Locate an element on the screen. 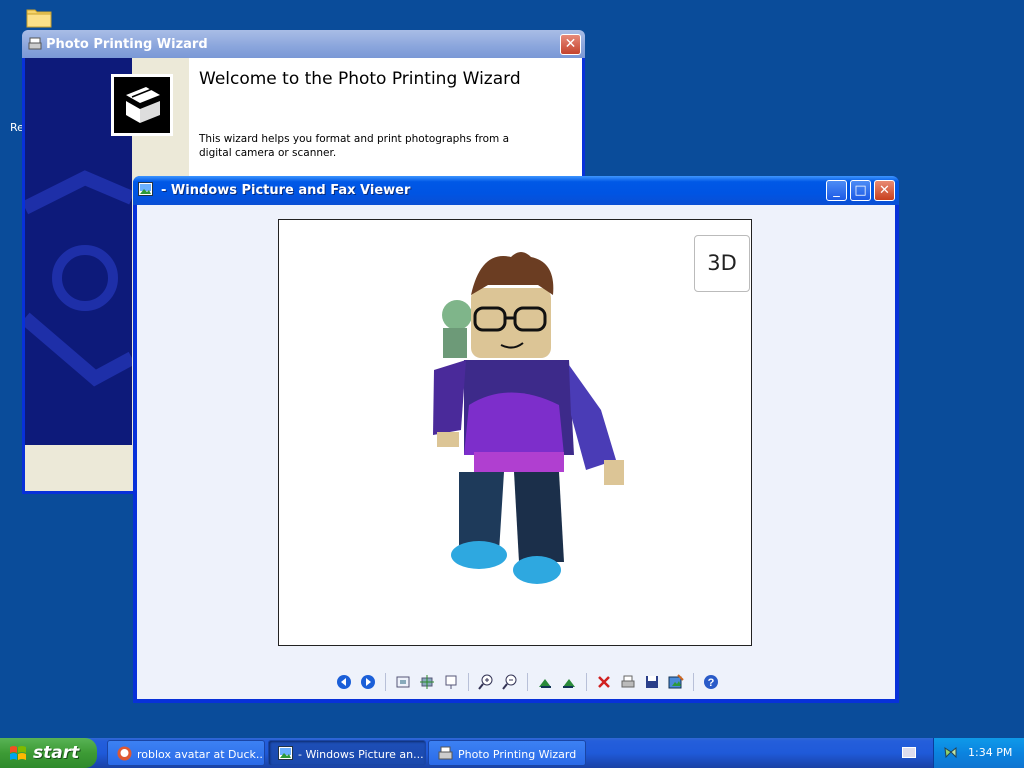 The height and width of the screenshot is (768, 1024). folder-icon is located at coordinates (39, 17).